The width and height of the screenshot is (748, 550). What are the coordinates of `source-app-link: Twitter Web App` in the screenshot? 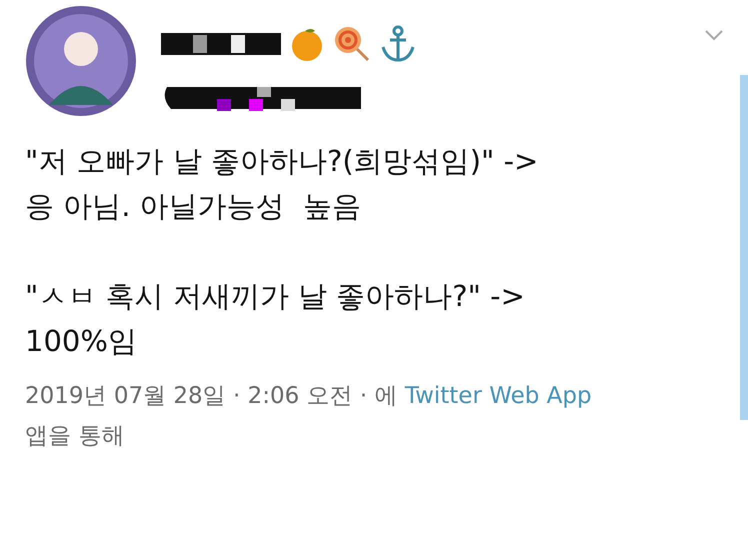 It's located at (498, 396).